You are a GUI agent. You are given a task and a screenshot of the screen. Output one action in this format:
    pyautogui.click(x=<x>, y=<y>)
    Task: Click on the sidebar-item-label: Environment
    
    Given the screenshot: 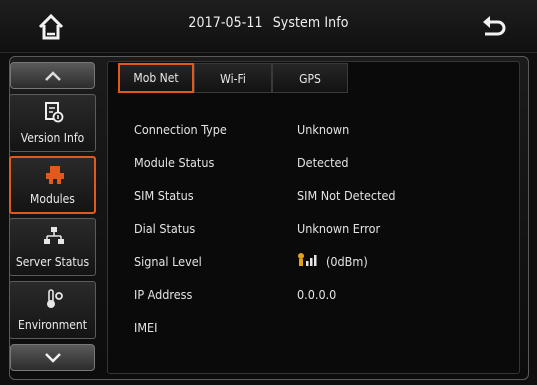 What is the action you would take?
    pyautogui.click(x=52, y=325)
    